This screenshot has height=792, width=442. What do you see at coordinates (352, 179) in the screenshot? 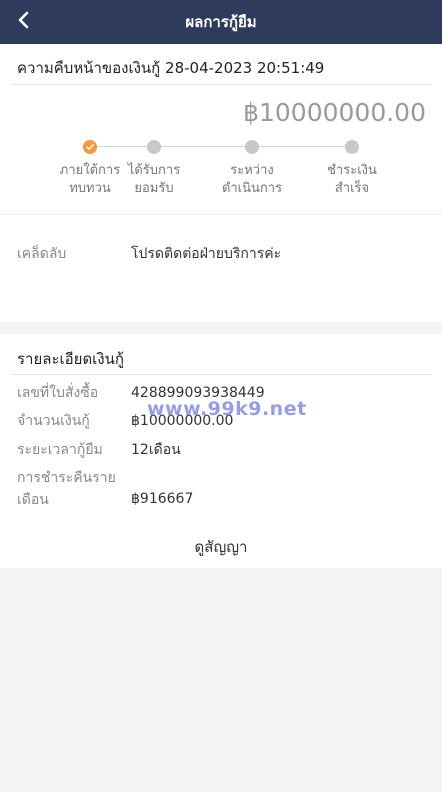
I see `step-label: ชำระเงินสำเร็จ` at bounding box center [352, 179].